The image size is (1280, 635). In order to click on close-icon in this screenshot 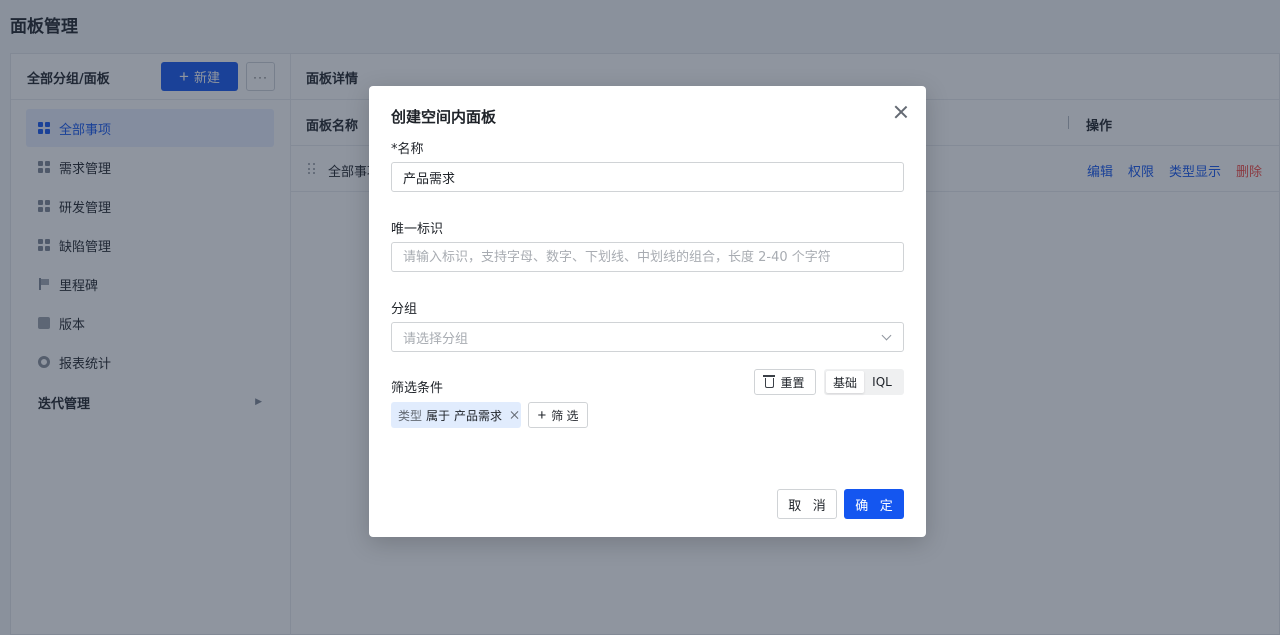, I will do `click(901, 112)`.